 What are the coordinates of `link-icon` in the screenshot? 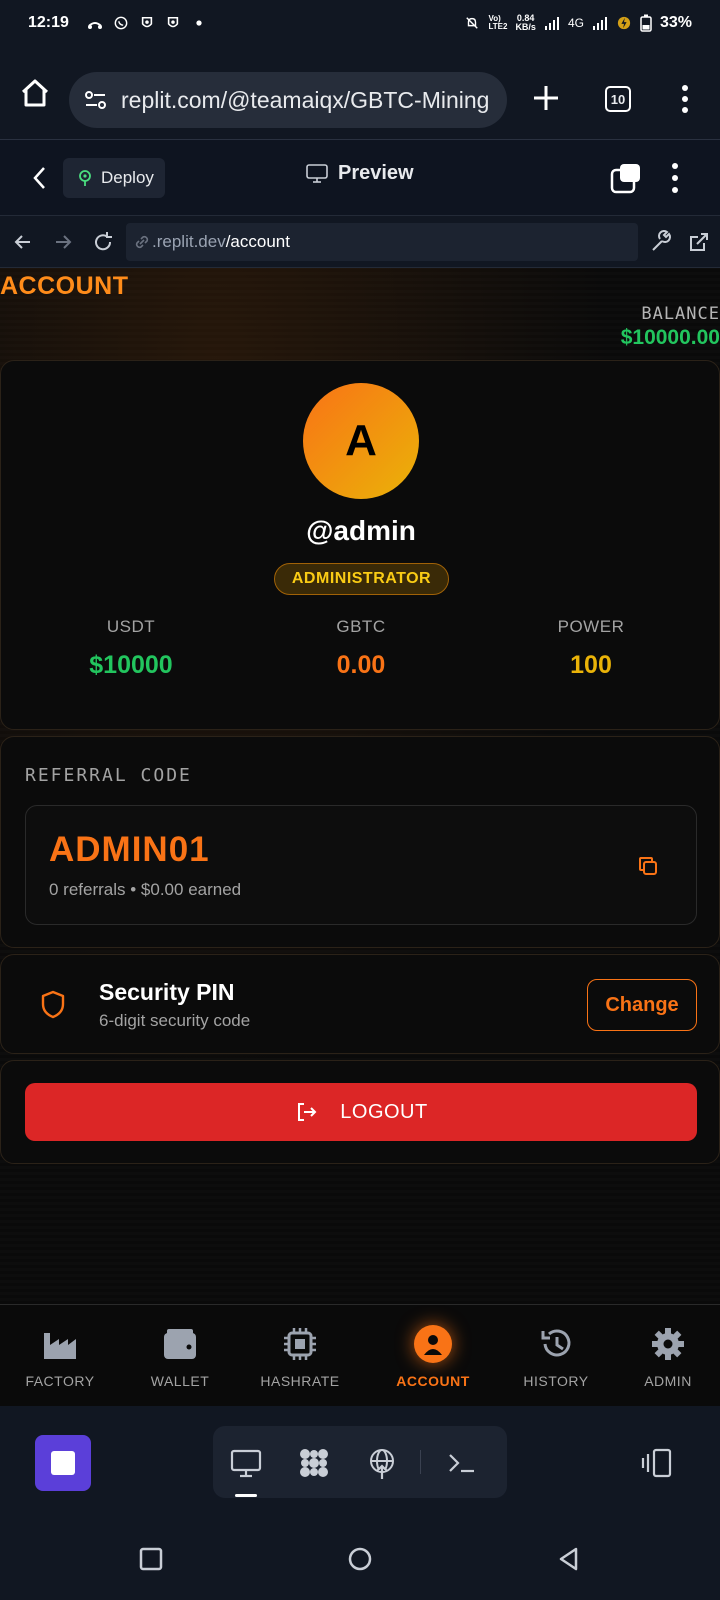 It's located at (142, 242).